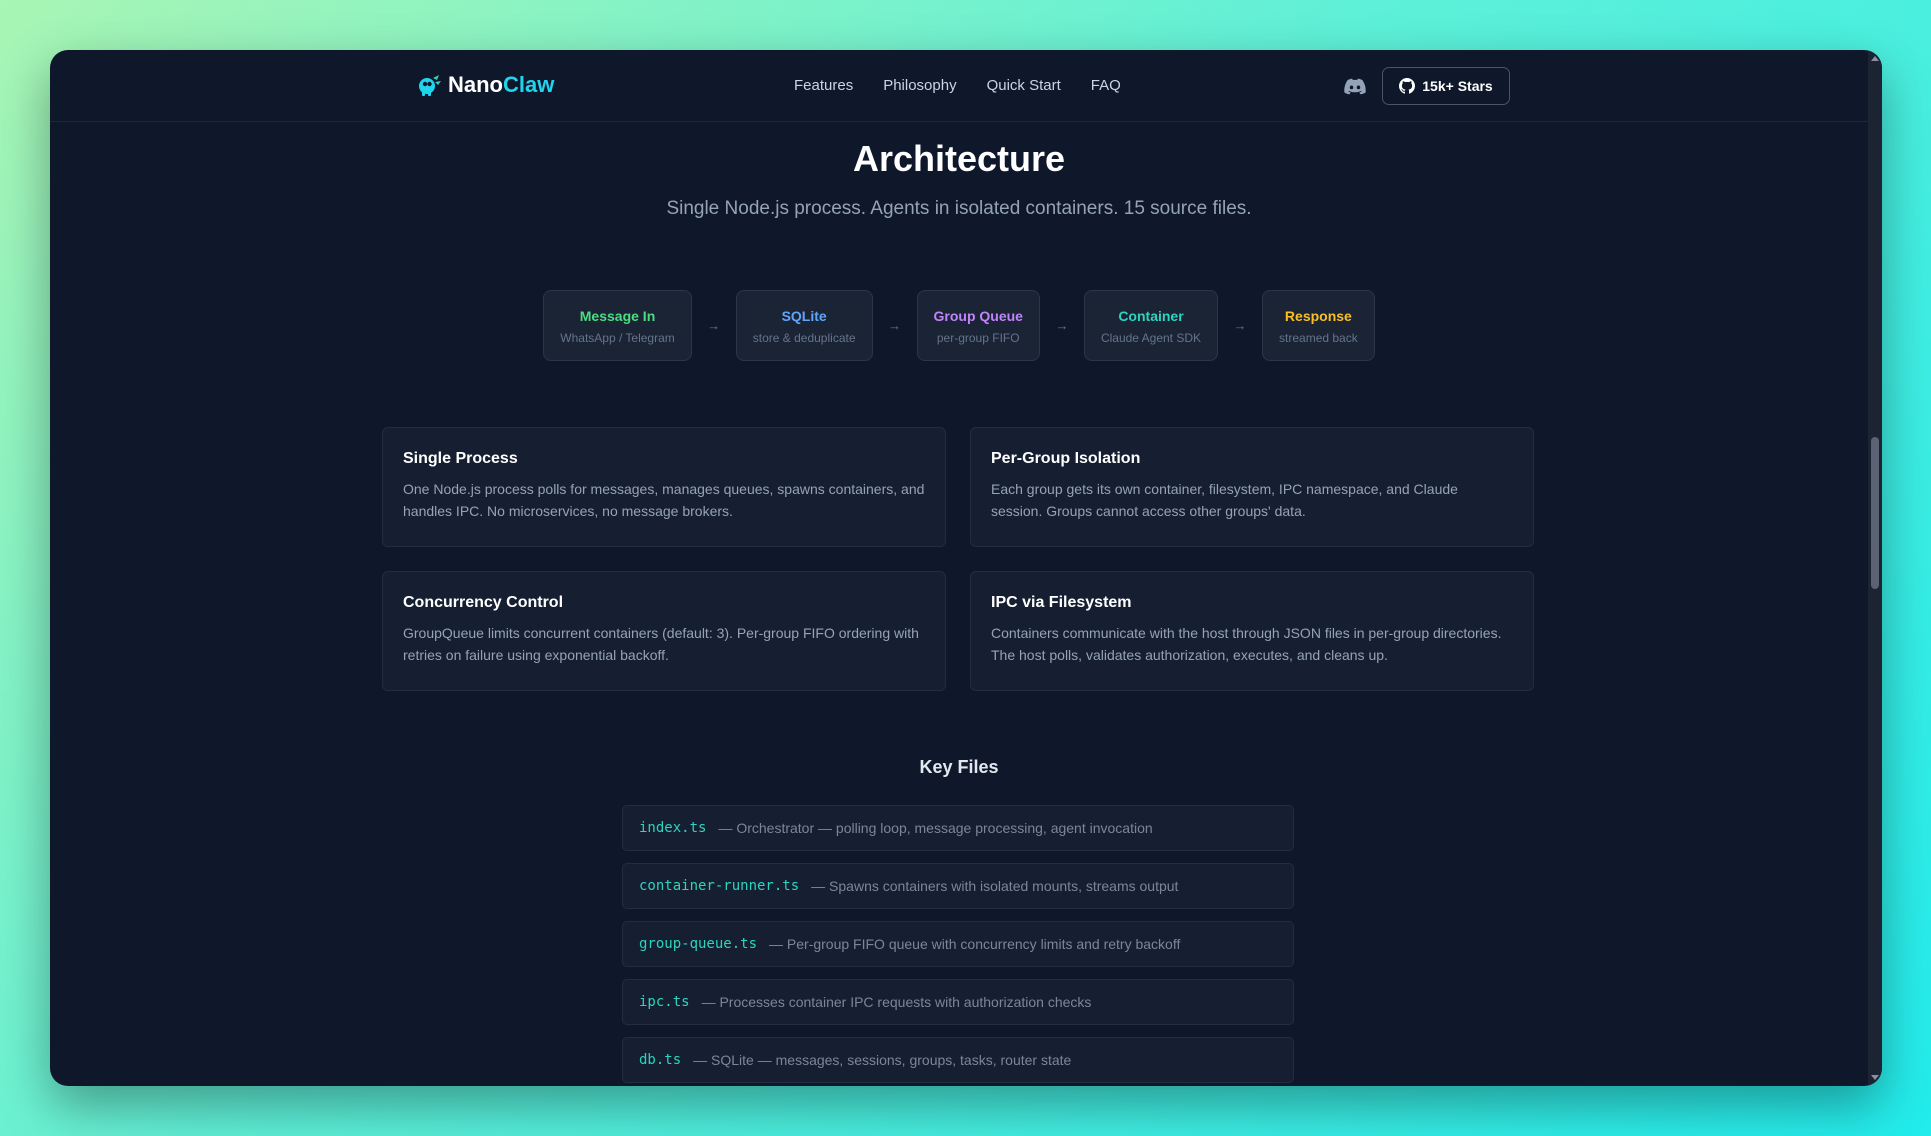  Describe the element at coordinates (978, 316) in the screenshot. I see `flow-step-name: Group Queue` at that location.